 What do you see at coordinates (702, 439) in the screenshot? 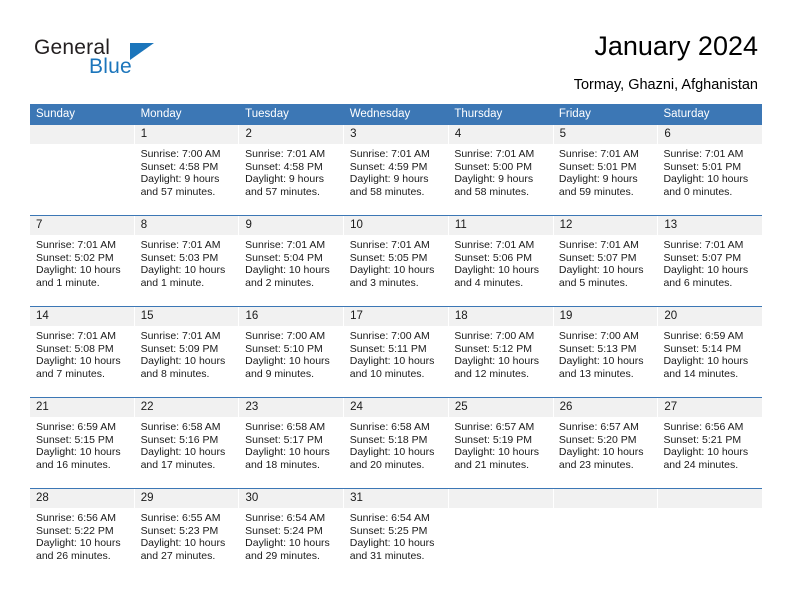
I see `sunset-text: Sunset: 5:21 PM` at bounding box center [702, 439].